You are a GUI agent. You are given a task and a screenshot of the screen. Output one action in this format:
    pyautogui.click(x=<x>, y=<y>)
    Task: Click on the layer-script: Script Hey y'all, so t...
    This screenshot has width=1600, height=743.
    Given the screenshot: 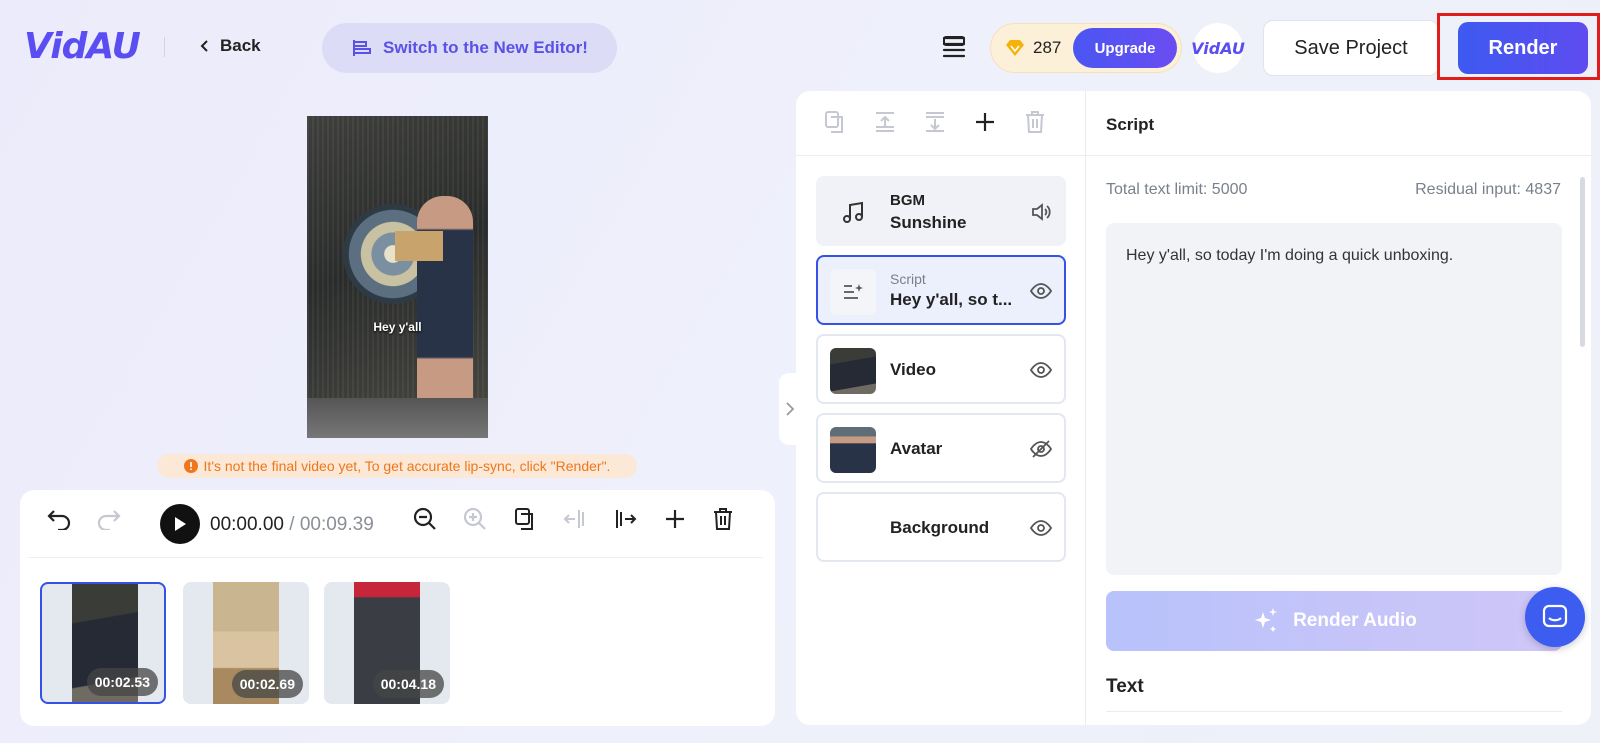 What is the action you would take?
    pyautogui.click(x=941, y=290)
    